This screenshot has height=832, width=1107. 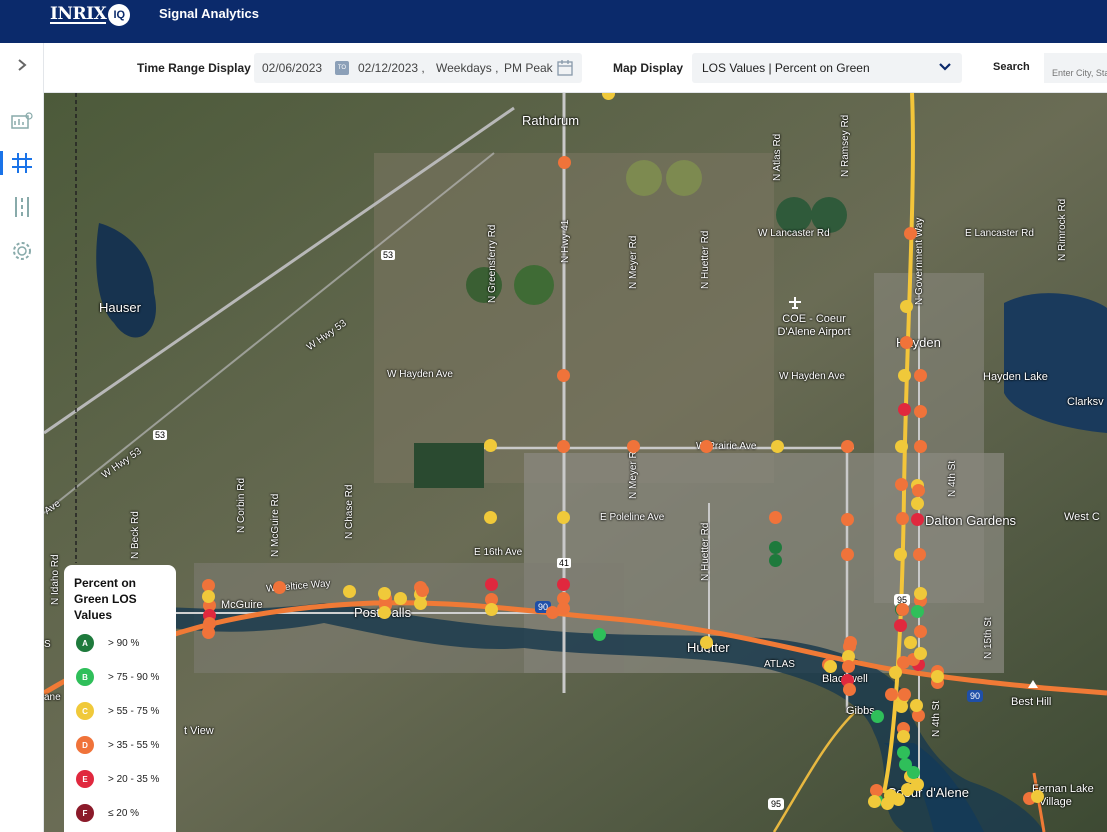 I want to click on logo-text: INRIX, so click(x=78, y=14).